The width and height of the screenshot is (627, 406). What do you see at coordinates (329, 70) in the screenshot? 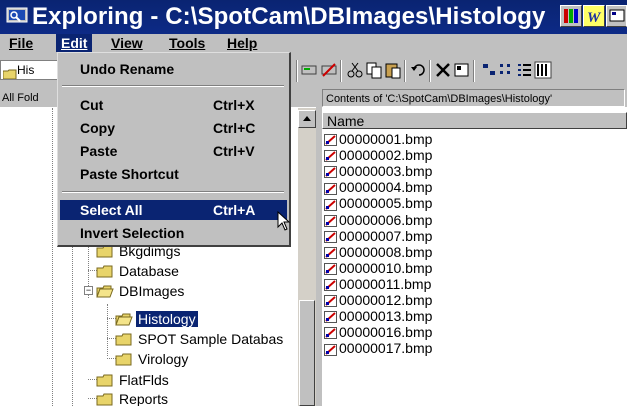
I see `disconnect-drive-icon` at bounding box center [329, 70].